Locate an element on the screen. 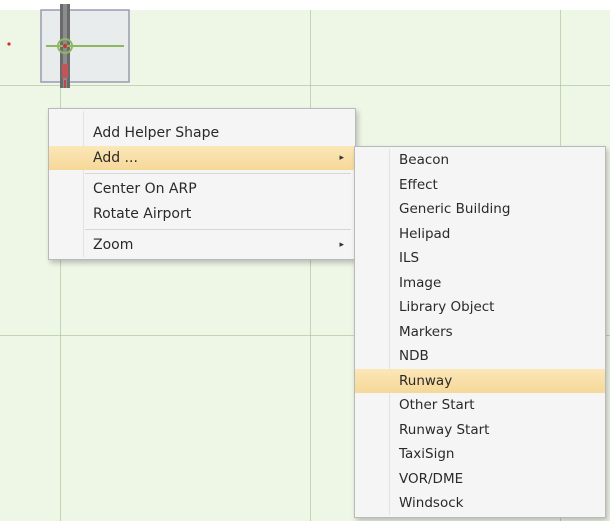 The width and height of the screenshot is (610, 521). submenu-item-library-object: Library Object is located at coordinates (480, 307).